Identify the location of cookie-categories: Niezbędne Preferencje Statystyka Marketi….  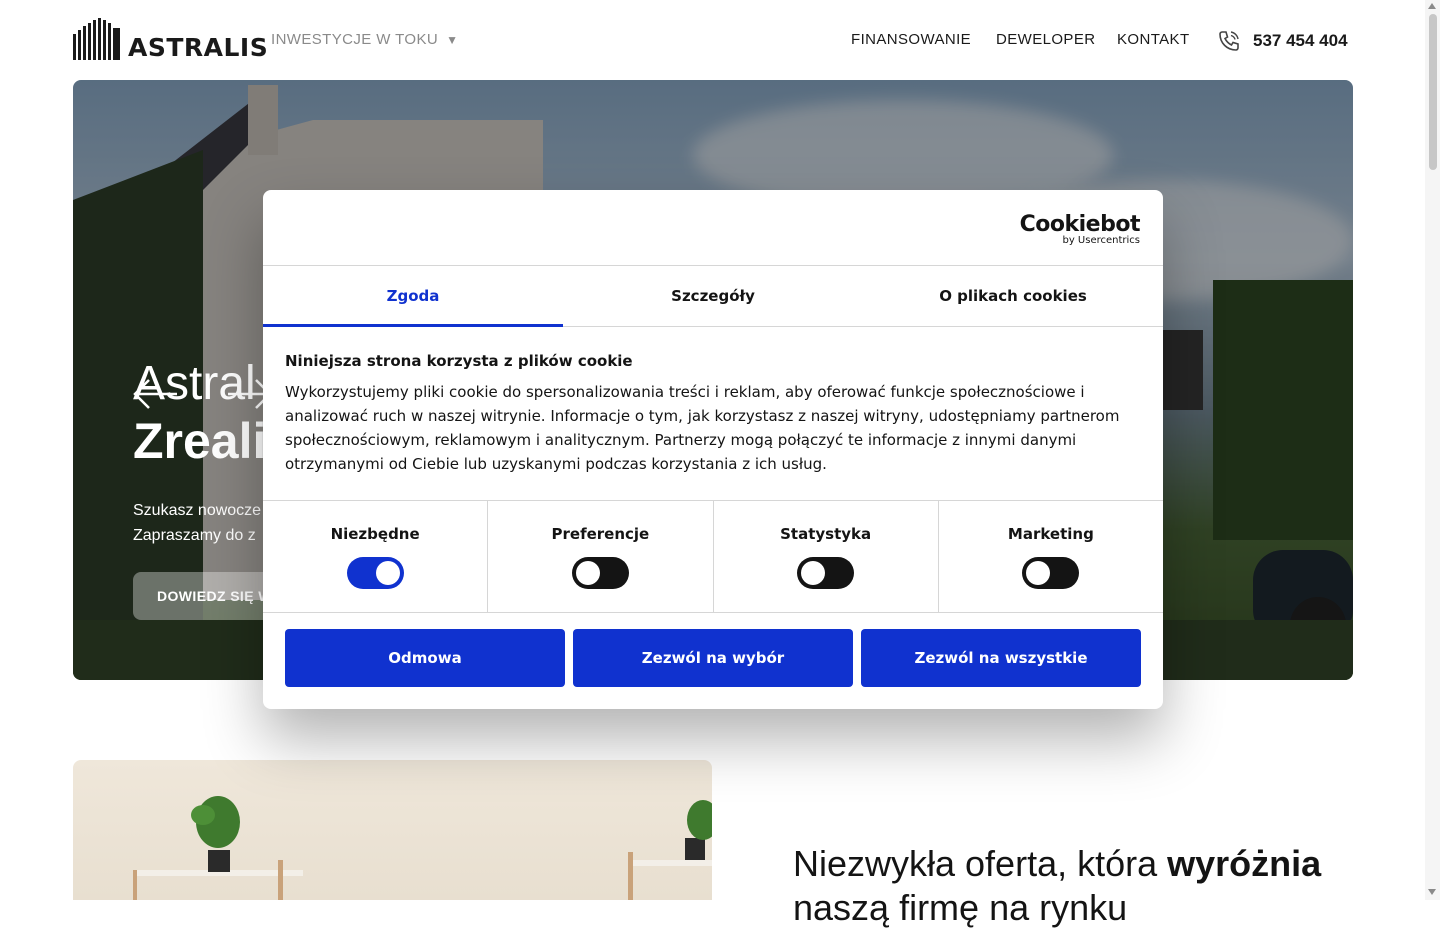
(713, 556).